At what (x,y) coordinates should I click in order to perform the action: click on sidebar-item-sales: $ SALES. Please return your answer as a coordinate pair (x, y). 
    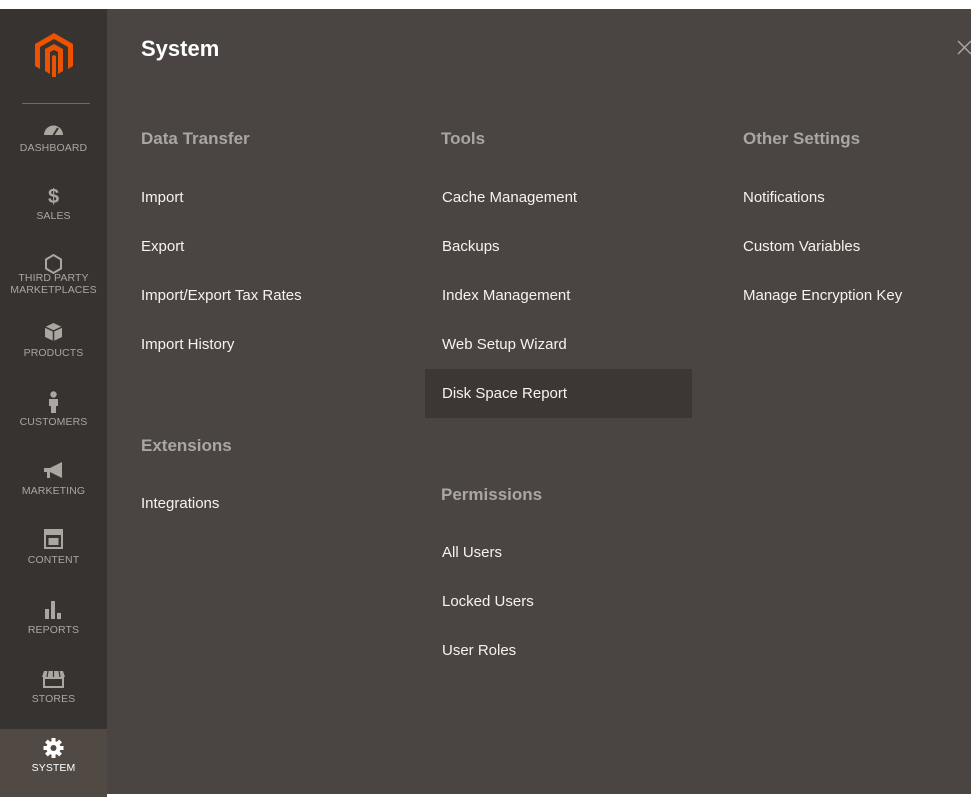
    Looking at the image, I should click on (53, 211).